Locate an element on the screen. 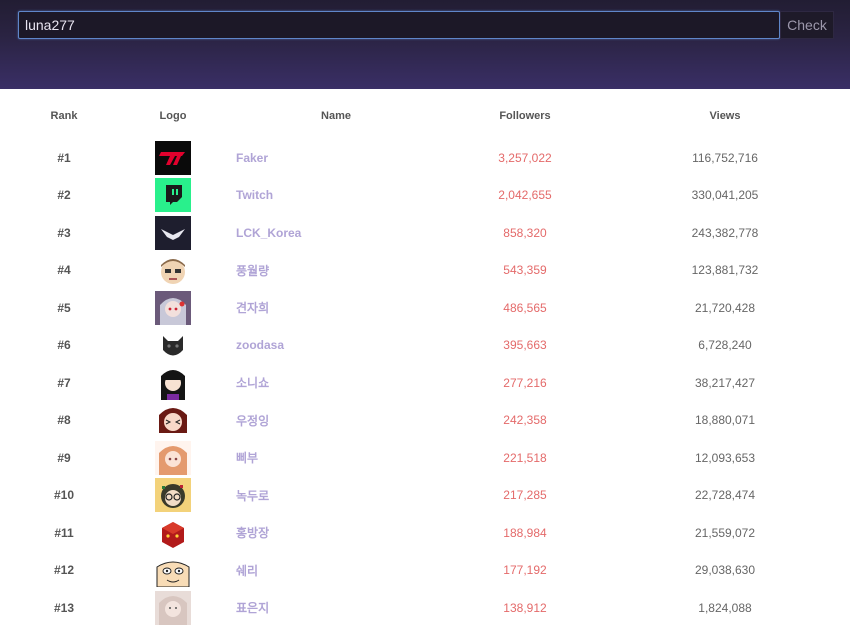  rank-cell: #6 is located at coordinates (64, 345).